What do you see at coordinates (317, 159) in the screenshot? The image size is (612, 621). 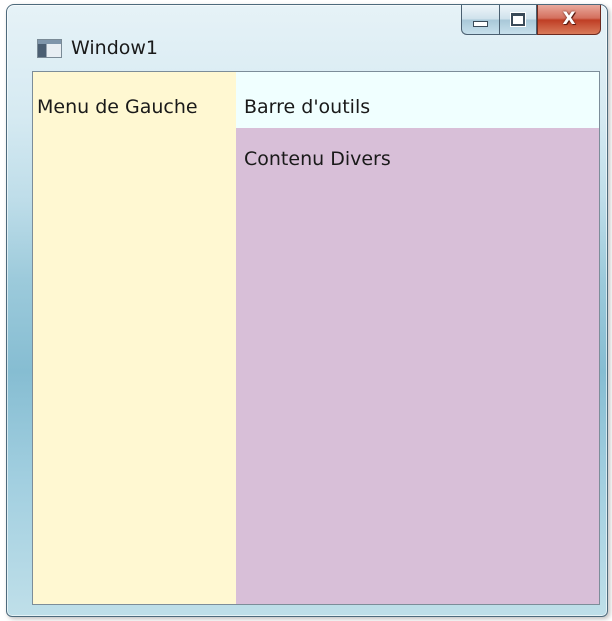 I see `content-label: Contenu Divers` at bounding box center [317, 159].